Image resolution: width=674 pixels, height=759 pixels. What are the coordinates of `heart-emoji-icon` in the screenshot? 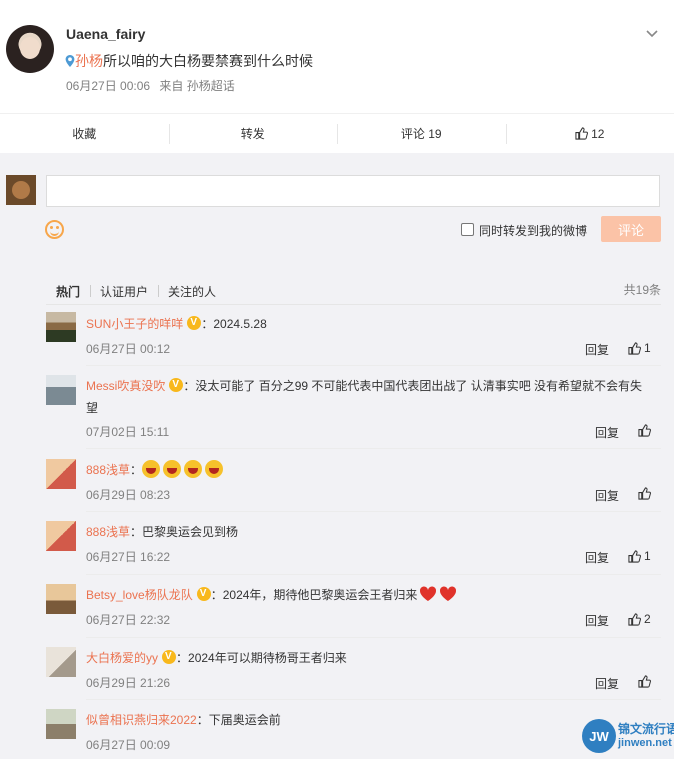 It's located at (448, 593).